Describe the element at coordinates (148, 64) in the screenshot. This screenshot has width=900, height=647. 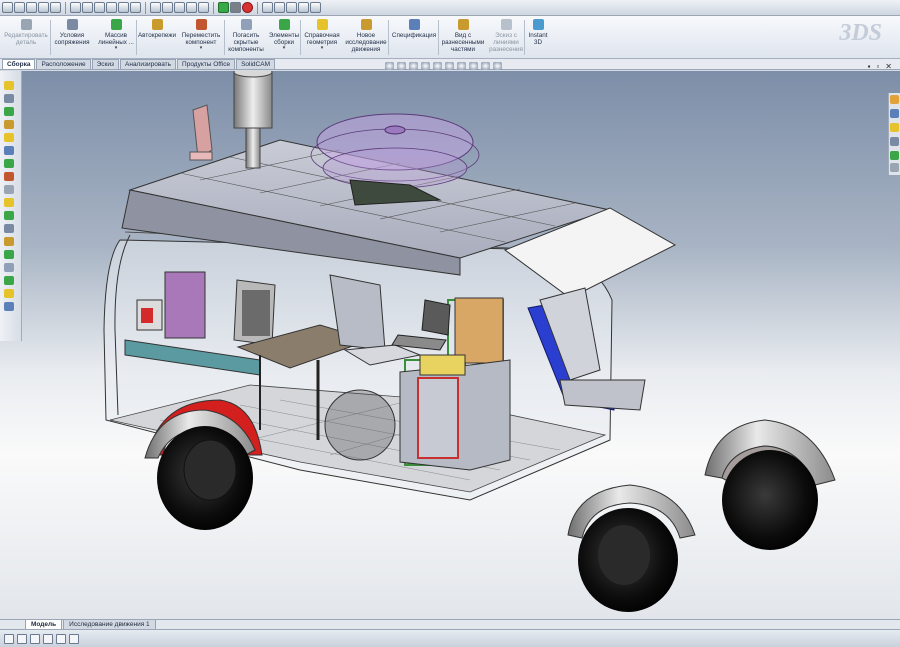
I see `tab-evaluate: Анализировать` at that location.